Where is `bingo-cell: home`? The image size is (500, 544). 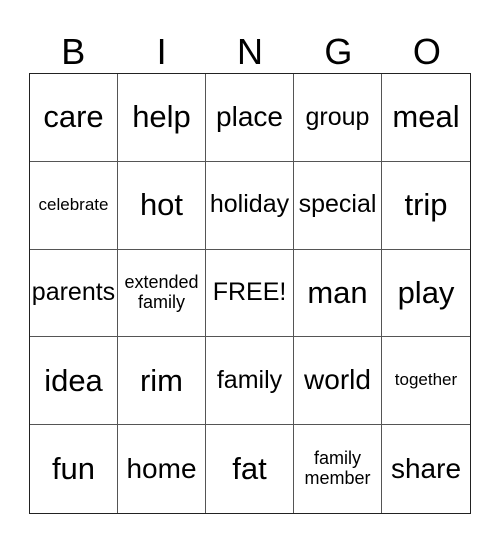 bingo-cell: home is located at coordinates (162, 469).